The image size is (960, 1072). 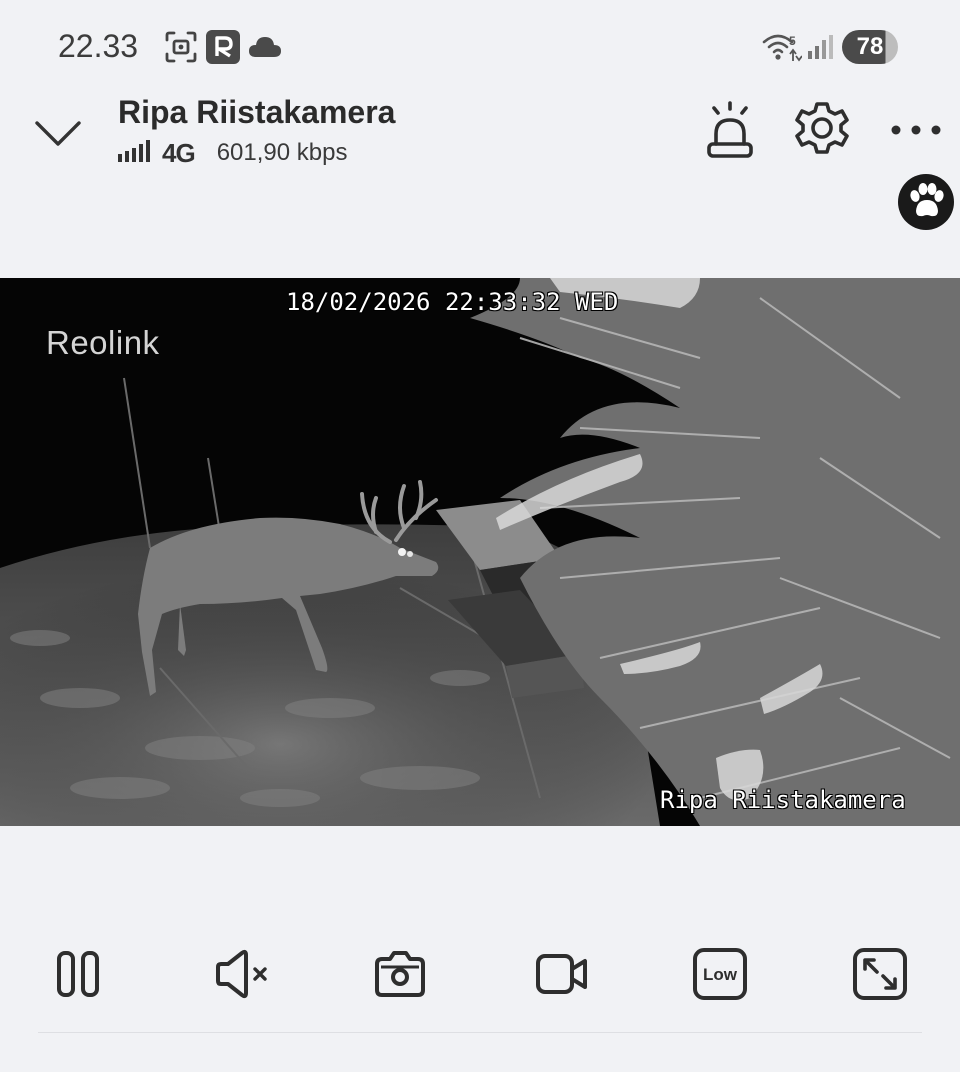 What do you see at coordinates (480, 45) in the screenshot?
I see `status-bar: 22.33 5 78` at bounding box center [480, 45].